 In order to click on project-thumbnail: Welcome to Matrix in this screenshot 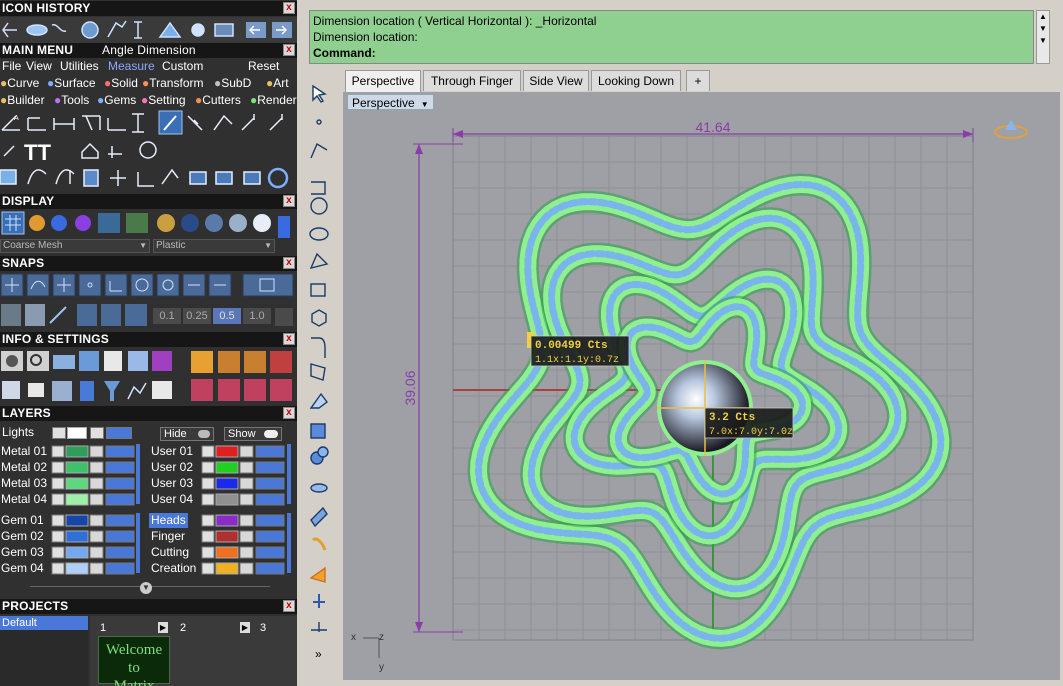, I will do `click(134, 661)`.